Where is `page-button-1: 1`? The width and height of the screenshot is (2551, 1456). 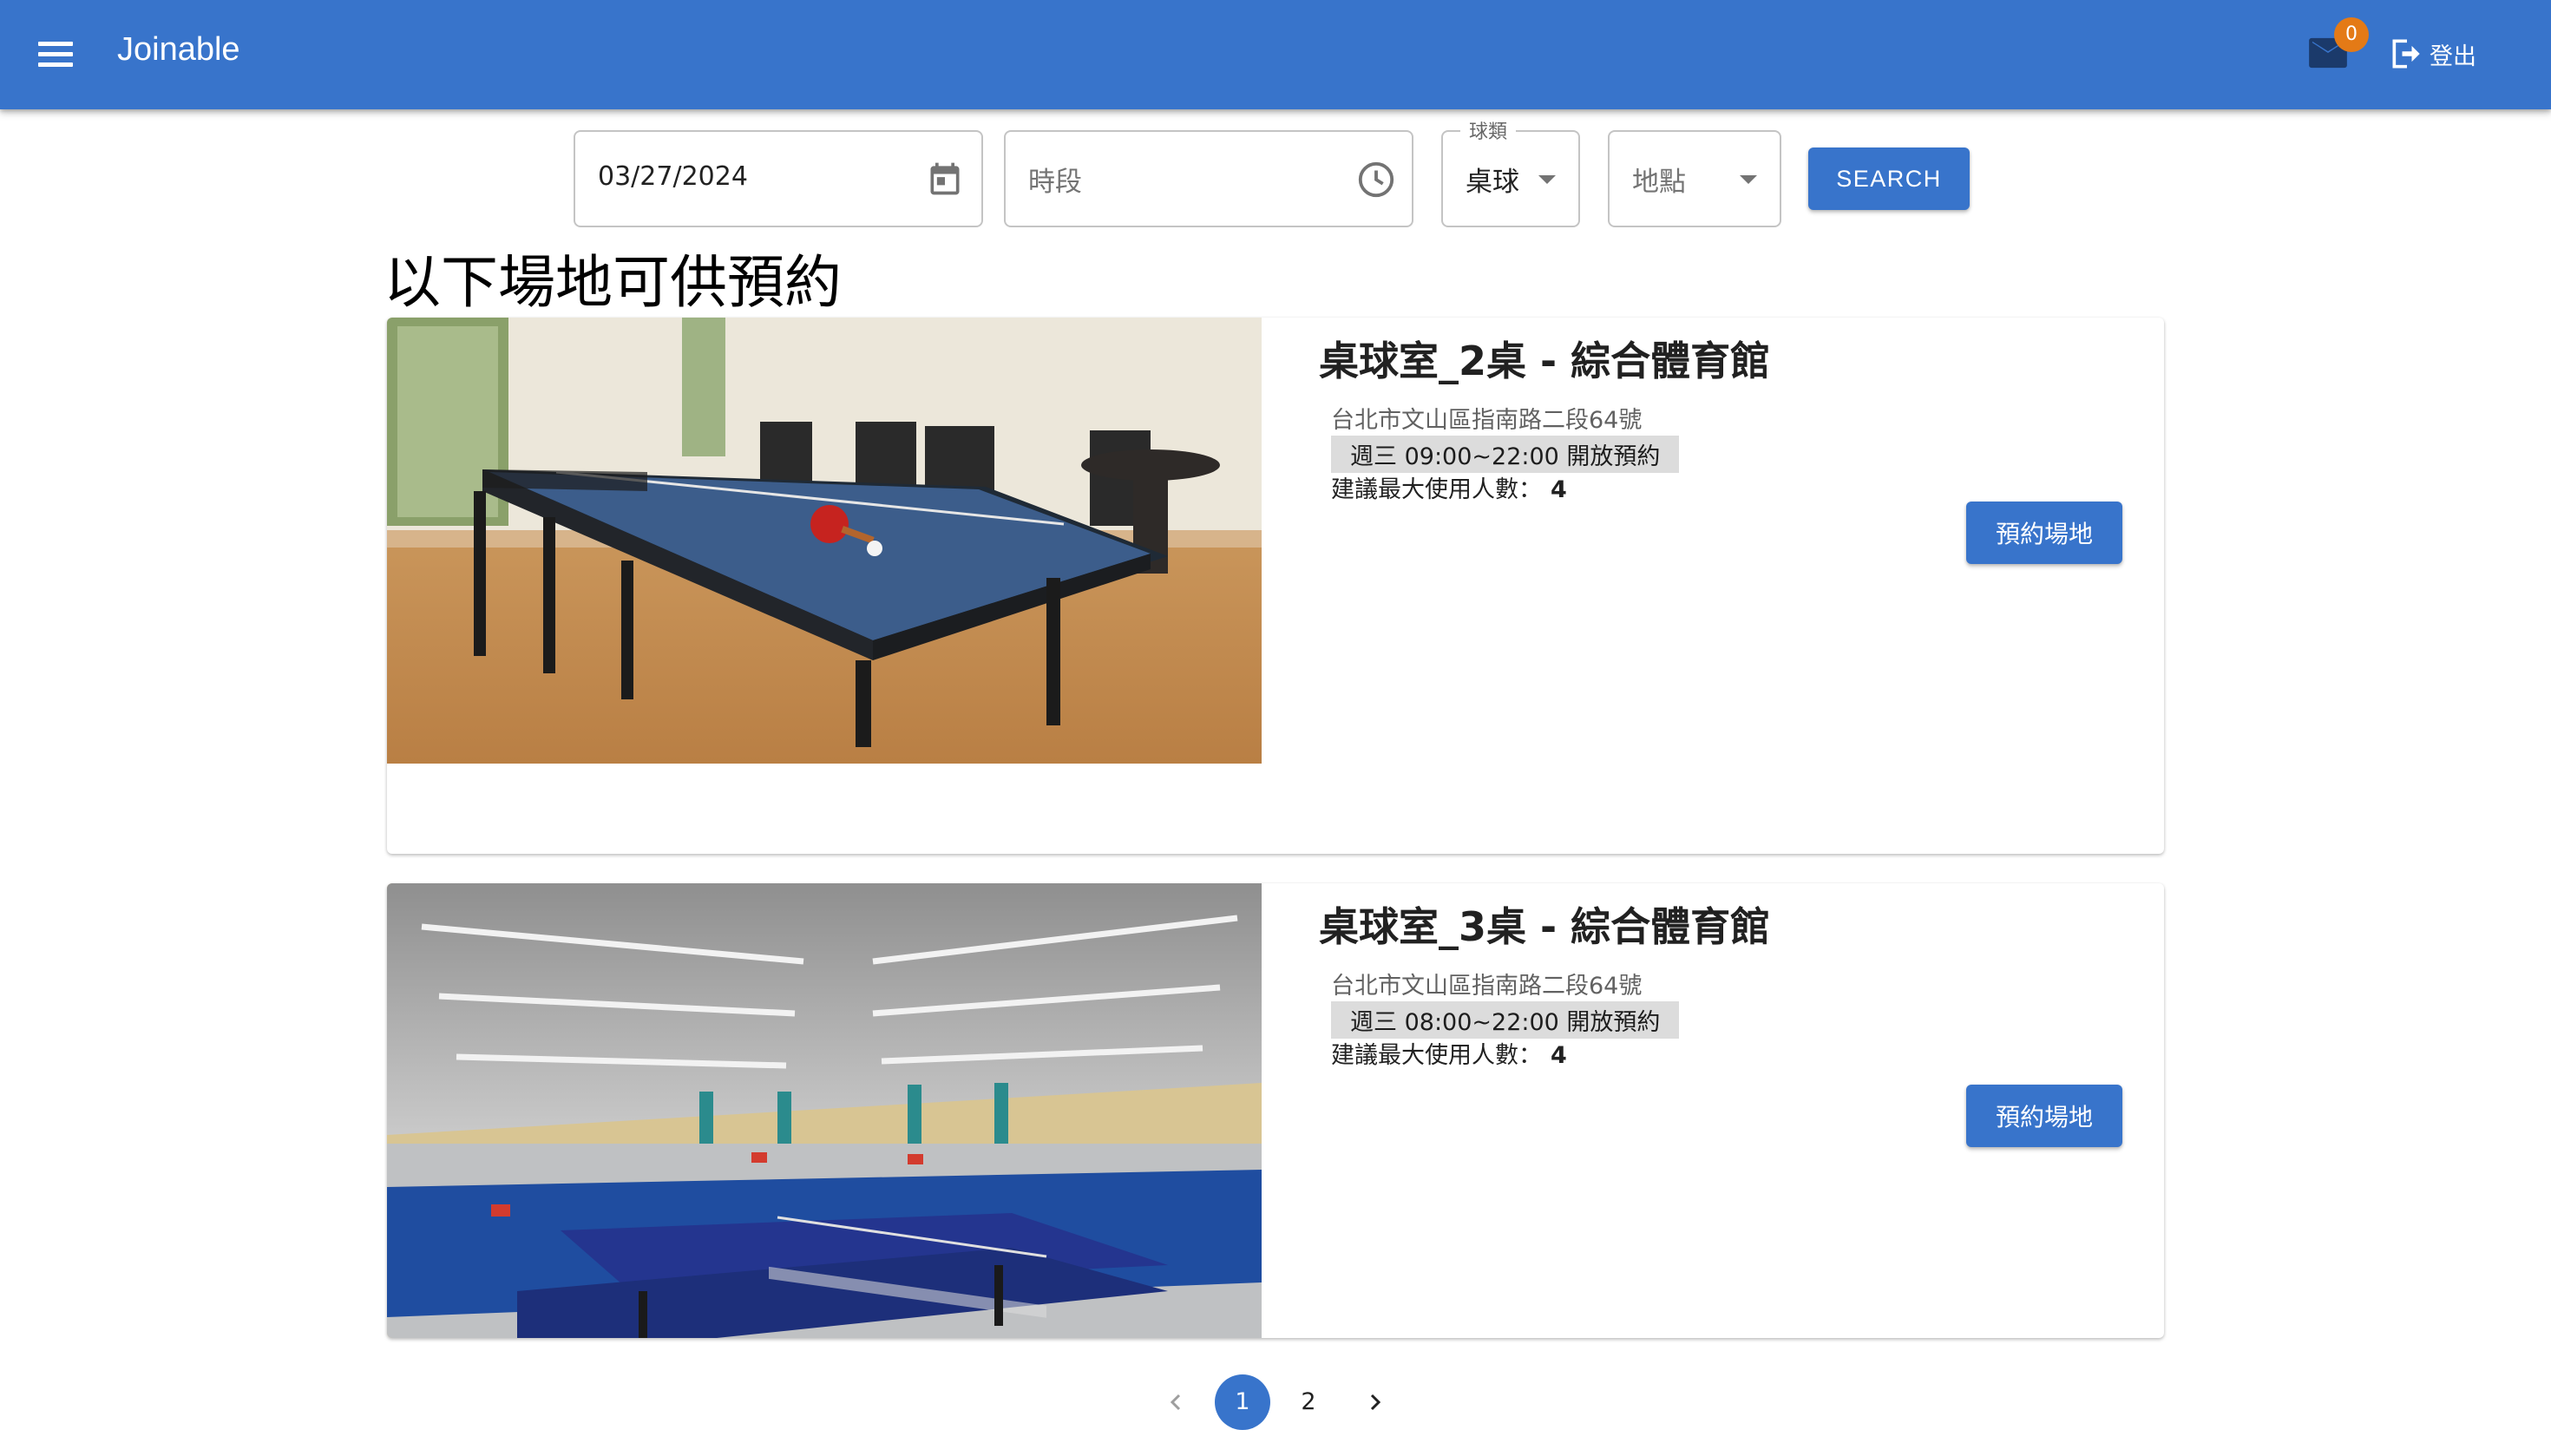 page-button-1: 1 is located at coordinates (1243, 1402).